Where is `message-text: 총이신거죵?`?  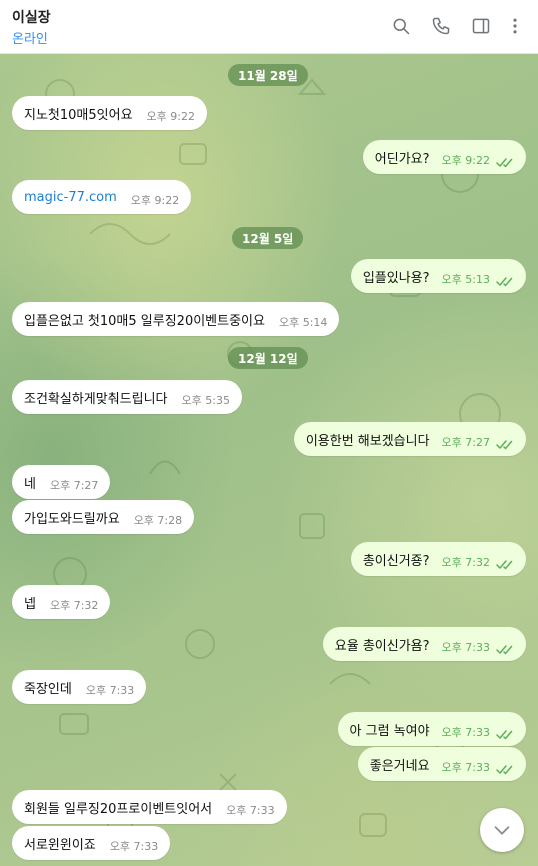
message-text: 총이신거죵? is located at coordinates (396, 561).